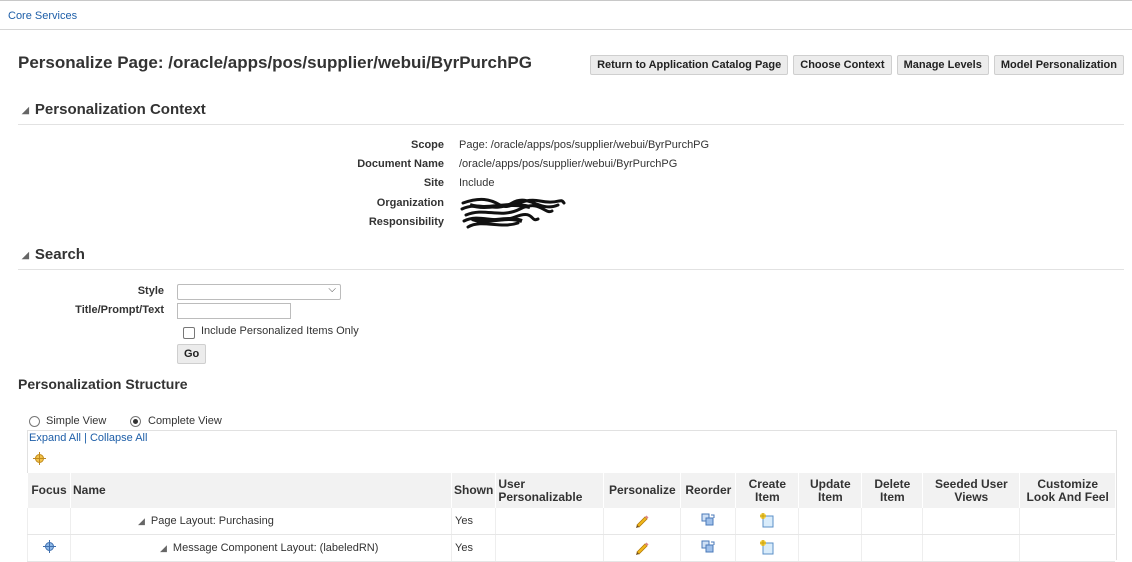 The image size is (1132, 562). I want to click on scope-label: Scope, so click(427, 145).